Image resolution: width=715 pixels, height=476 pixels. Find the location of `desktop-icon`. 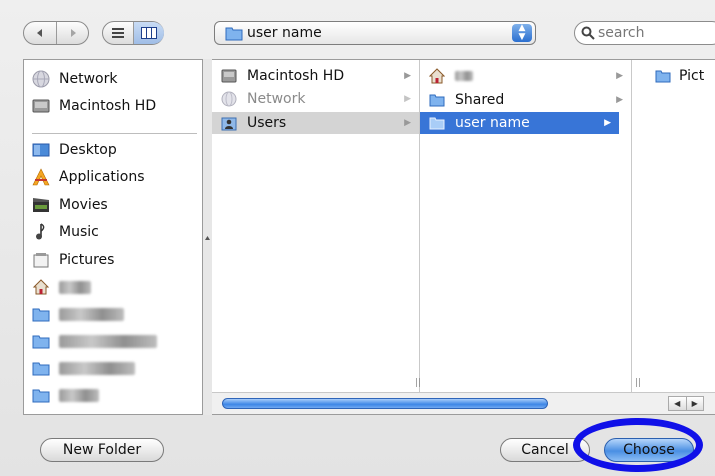

desktop-icon is located at coordinates (41, 150).